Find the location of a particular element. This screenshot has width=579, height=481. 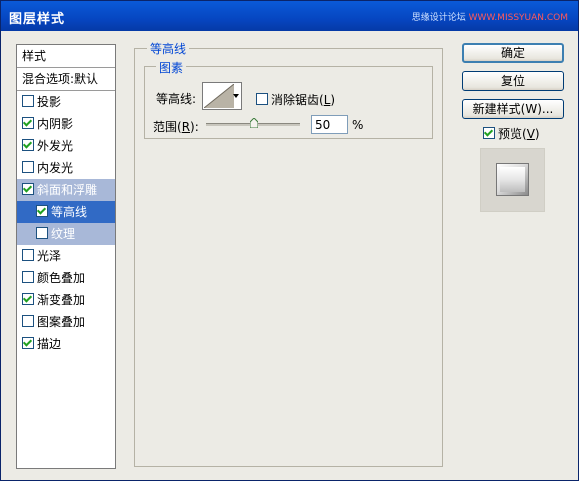

style-item-label: 描边 is located at coordinates (49, 344).